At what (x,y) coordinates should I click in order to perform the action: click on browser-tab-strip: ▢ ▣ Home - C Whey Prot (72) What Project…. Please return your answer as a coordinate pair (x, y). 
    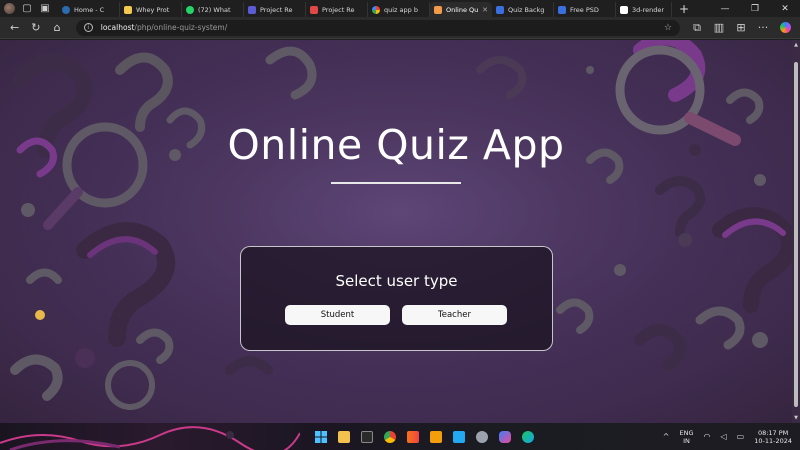
    Looking at the image, I should click on (400, 8).